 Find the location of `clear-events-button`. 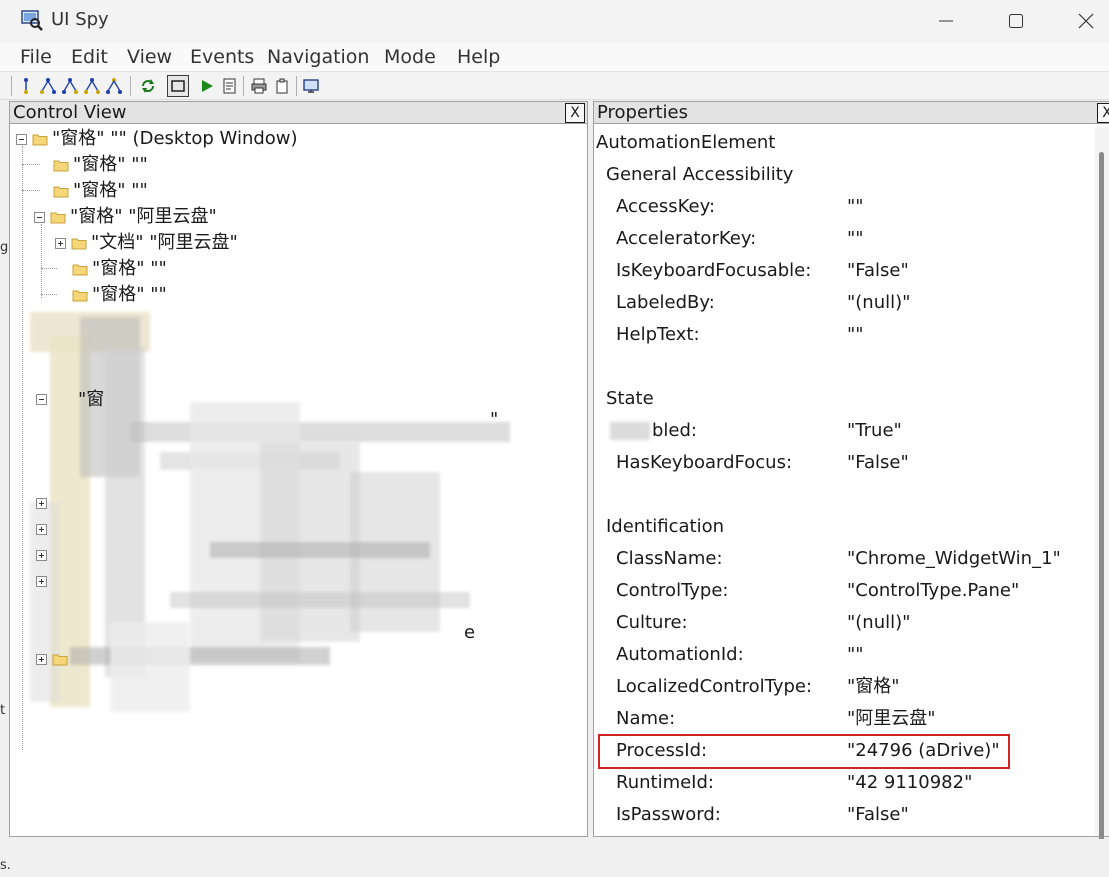

clear-events-button is located at coordinates (259, 86).